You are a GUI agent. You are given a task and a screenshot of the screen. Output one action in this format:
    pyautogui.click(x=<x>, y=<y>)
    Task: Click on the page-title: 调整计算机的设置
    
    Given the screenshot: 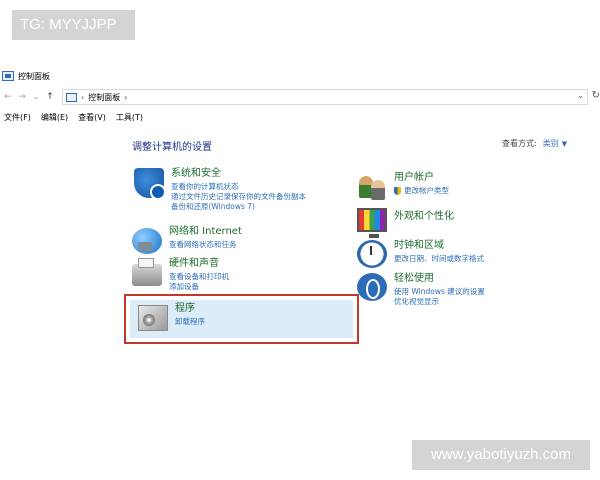 What is the action you would take?
    pyautogui.click(x=172, y=147)
    